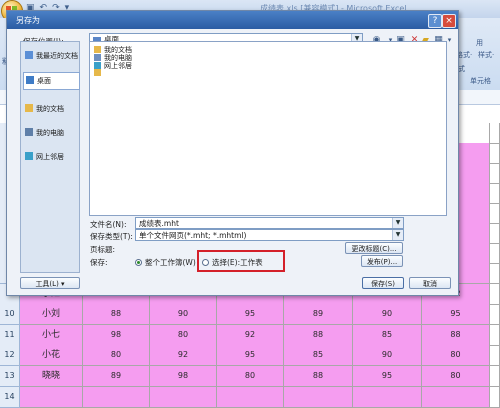 Image resolution: width=500 pixels, height=408 pixels. What do you see at coordinates (269, 235) in the screenshot?
I see `filetype-select: 单个文件网页(*.mht; *.mhtml) ▼` at bounding box center [269, 235].